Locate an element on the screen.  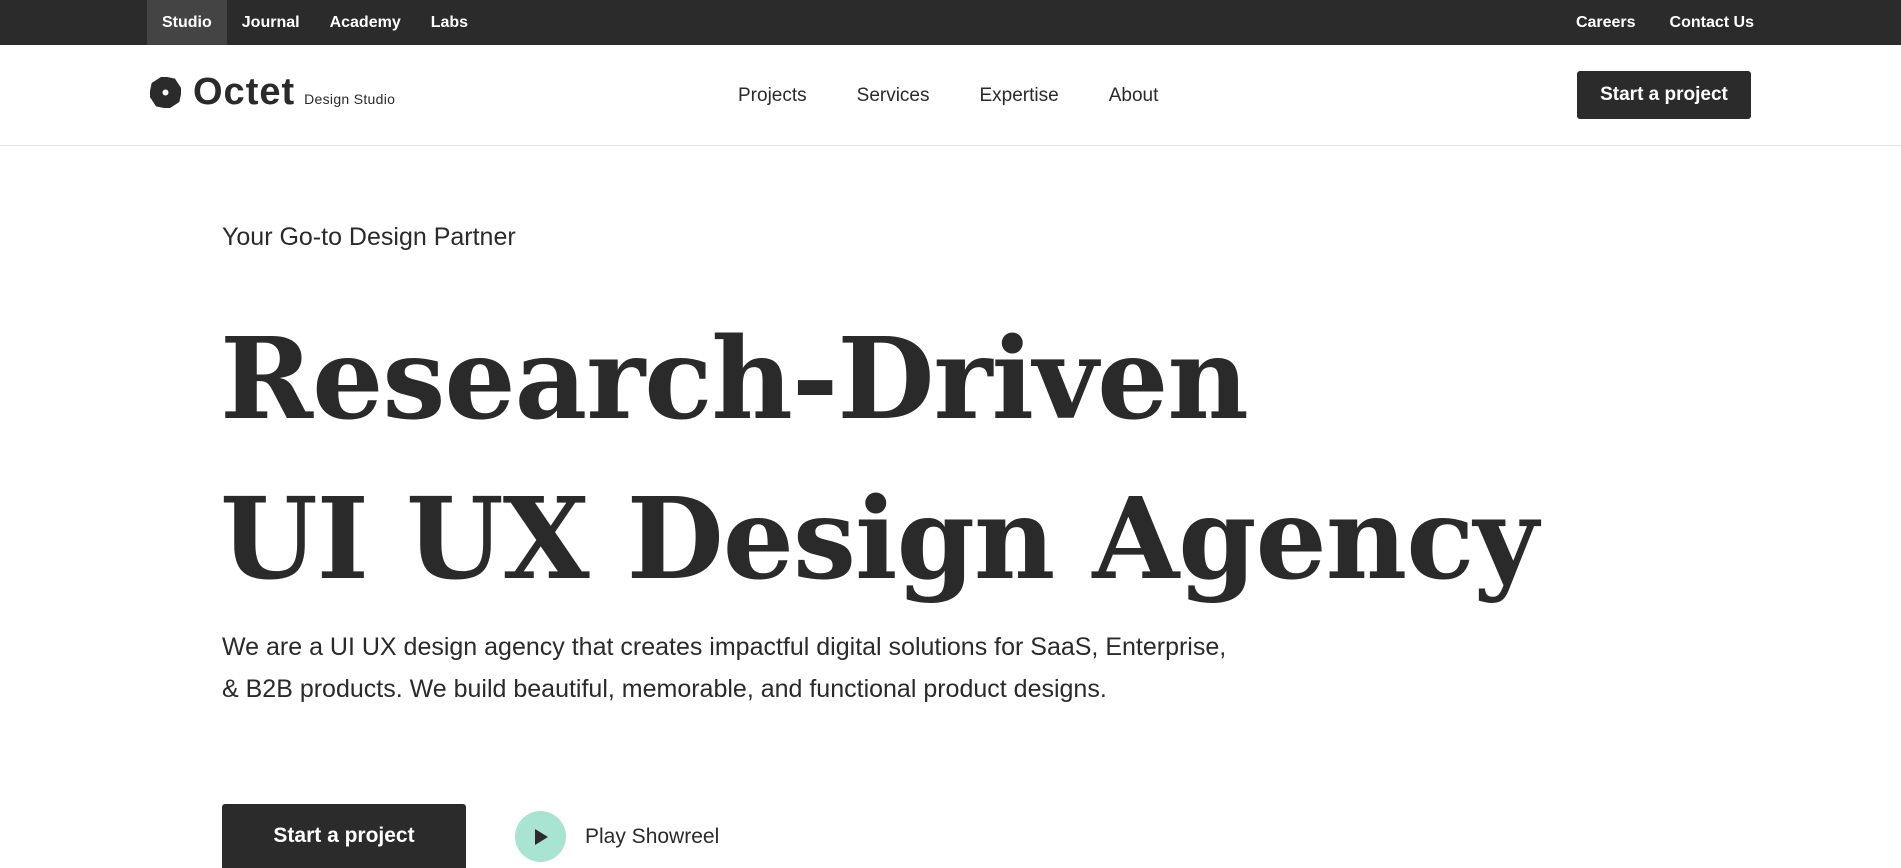
utility-link-studio: Studio is located at coordinates (187, 22).